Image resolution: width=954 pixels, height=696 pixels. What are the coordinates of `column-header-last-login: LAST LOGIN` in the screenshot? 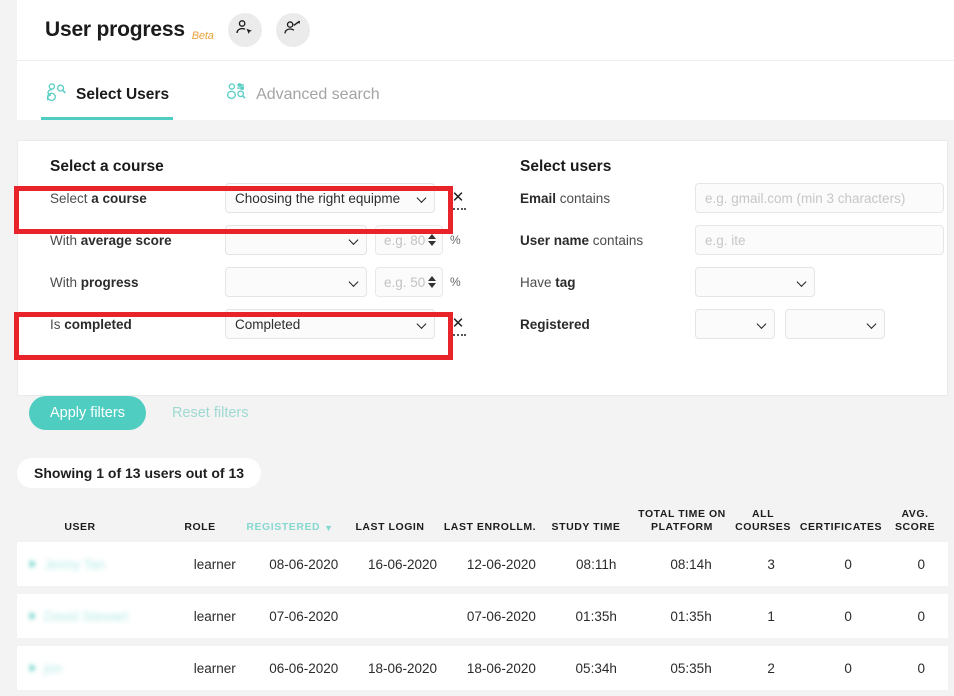 It's located at (390, 527).